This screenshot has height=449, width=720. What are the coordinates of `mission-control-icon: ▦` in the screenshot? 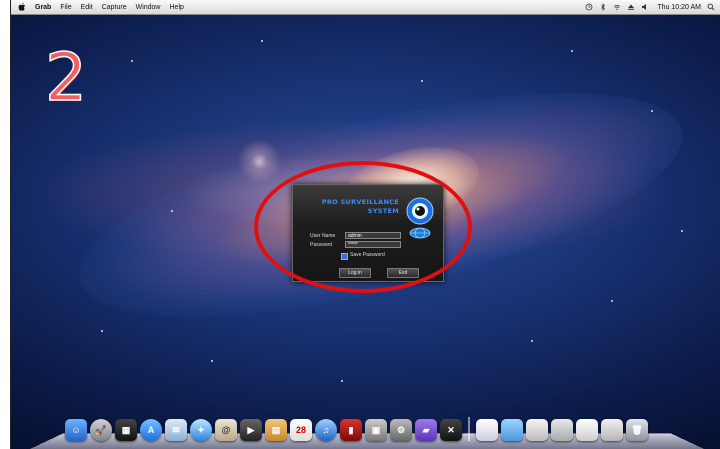 It's located at (126, 430).